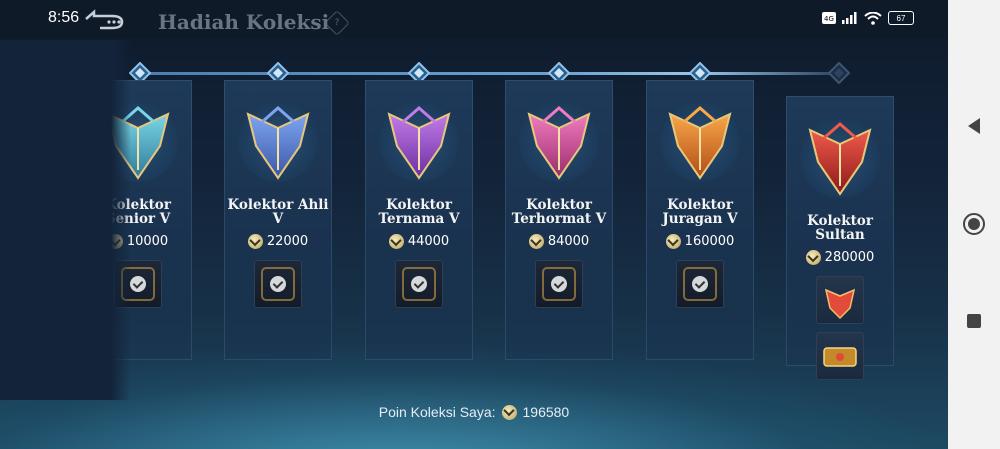 The width and height of the screenshot is (1000, 449). I want to click on tier-name-line2: Terhormat V, so click(559, 219).